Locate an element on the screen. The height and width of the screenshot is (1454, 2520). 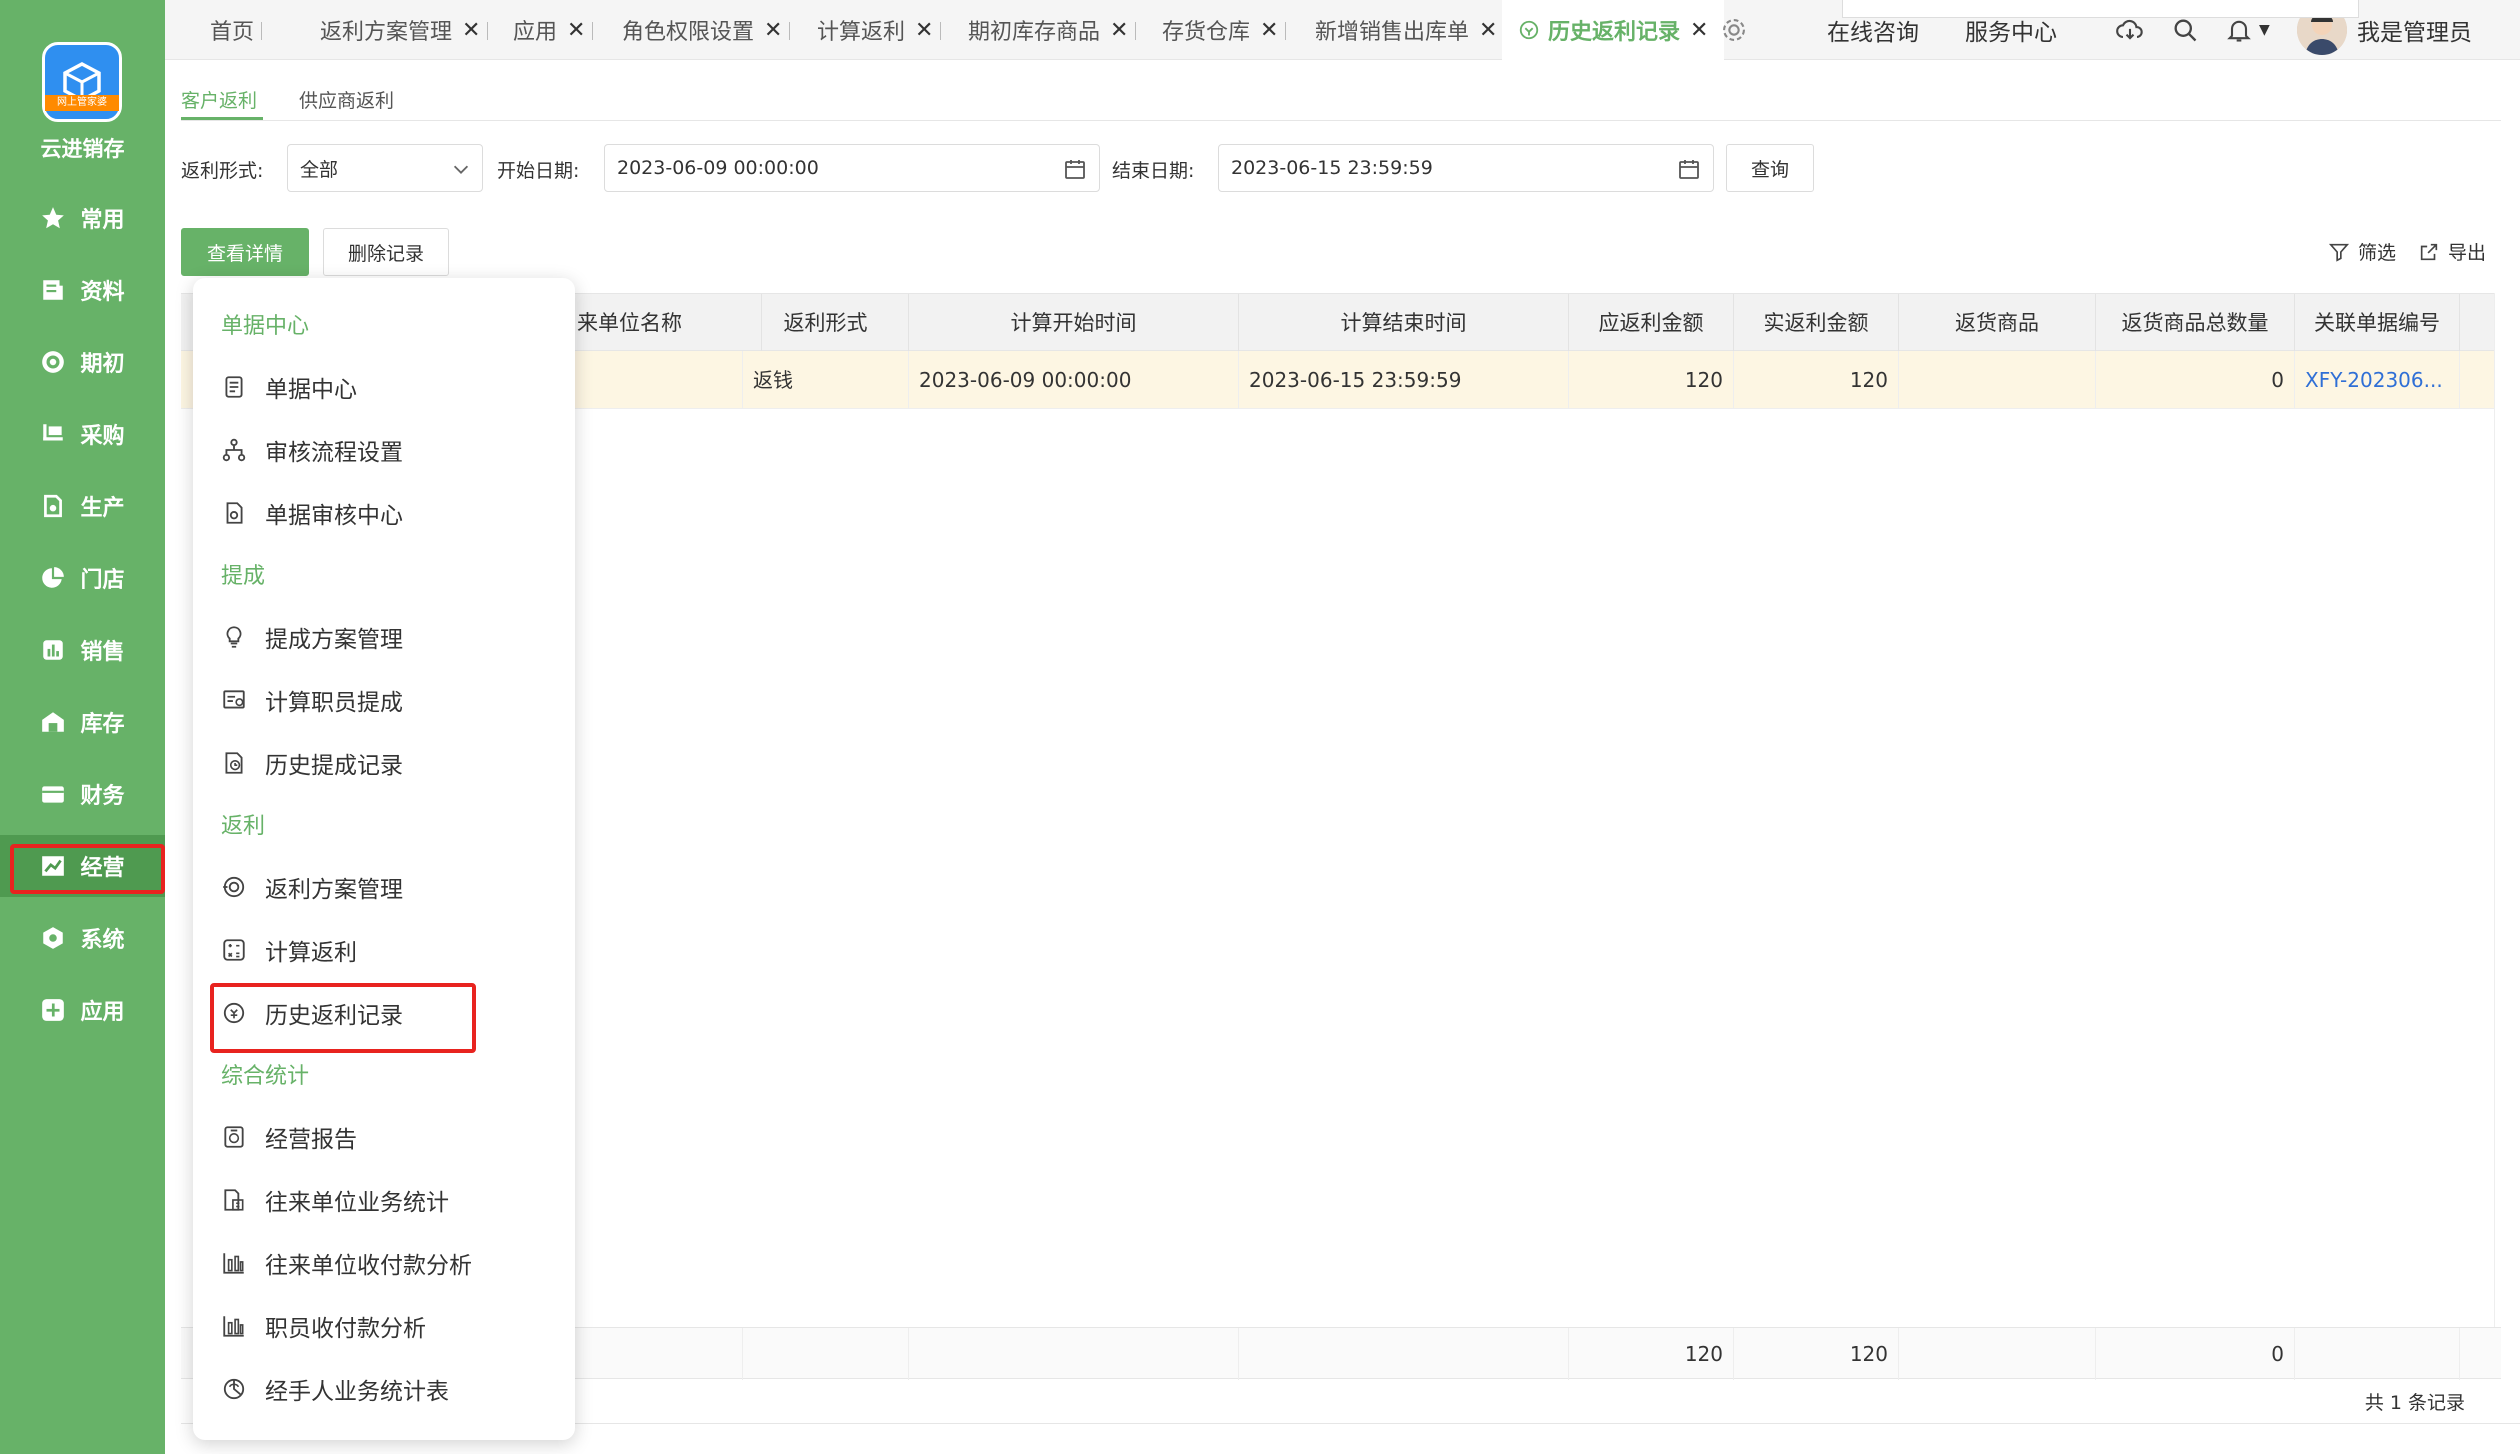
menu-item-staff-payment-analysis: 职员收付款分析 is located at coordinates (323, 1326).